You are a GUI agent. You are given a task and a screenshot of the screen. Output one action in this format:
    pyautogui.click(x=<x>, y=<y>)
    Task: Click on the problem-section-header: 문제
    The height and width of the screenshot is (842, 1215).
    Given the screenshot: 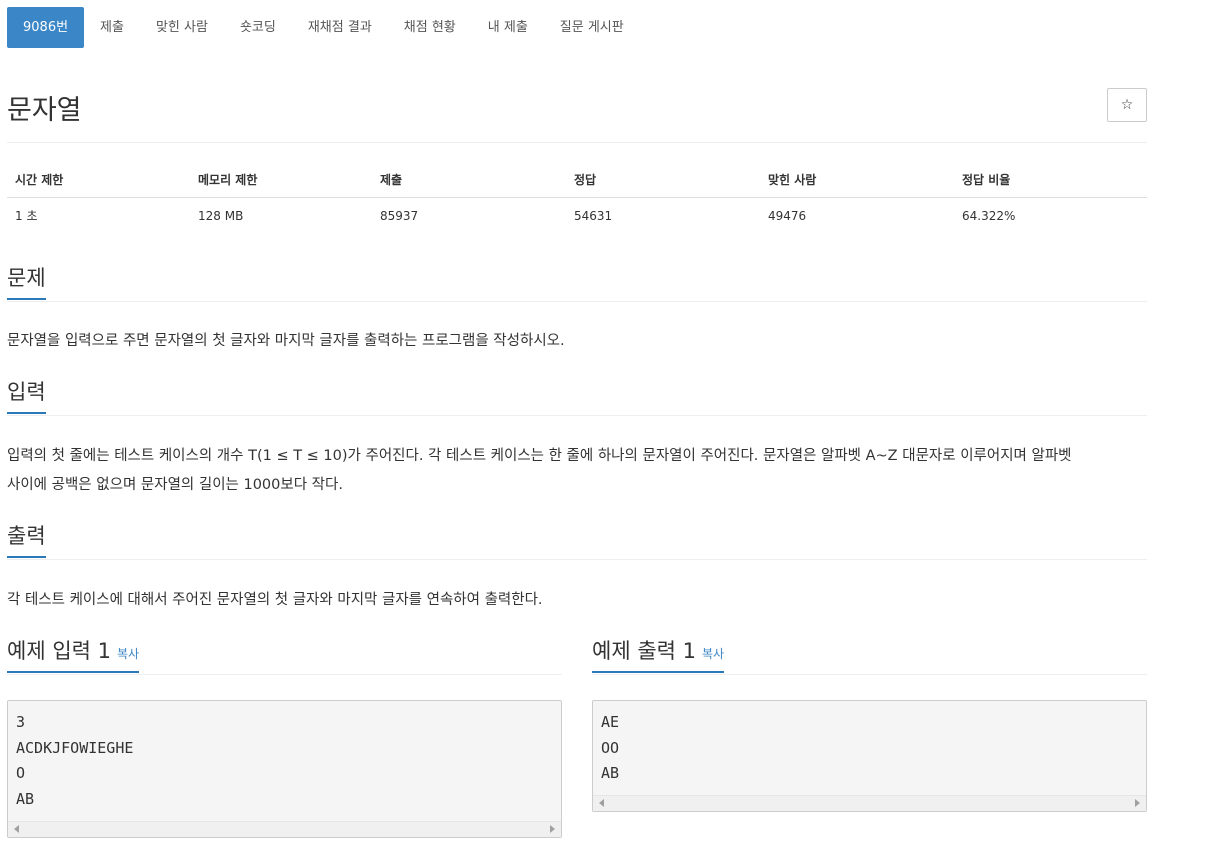 What is the action you would take?
    pyautogui.click(x=577, y=282)
    